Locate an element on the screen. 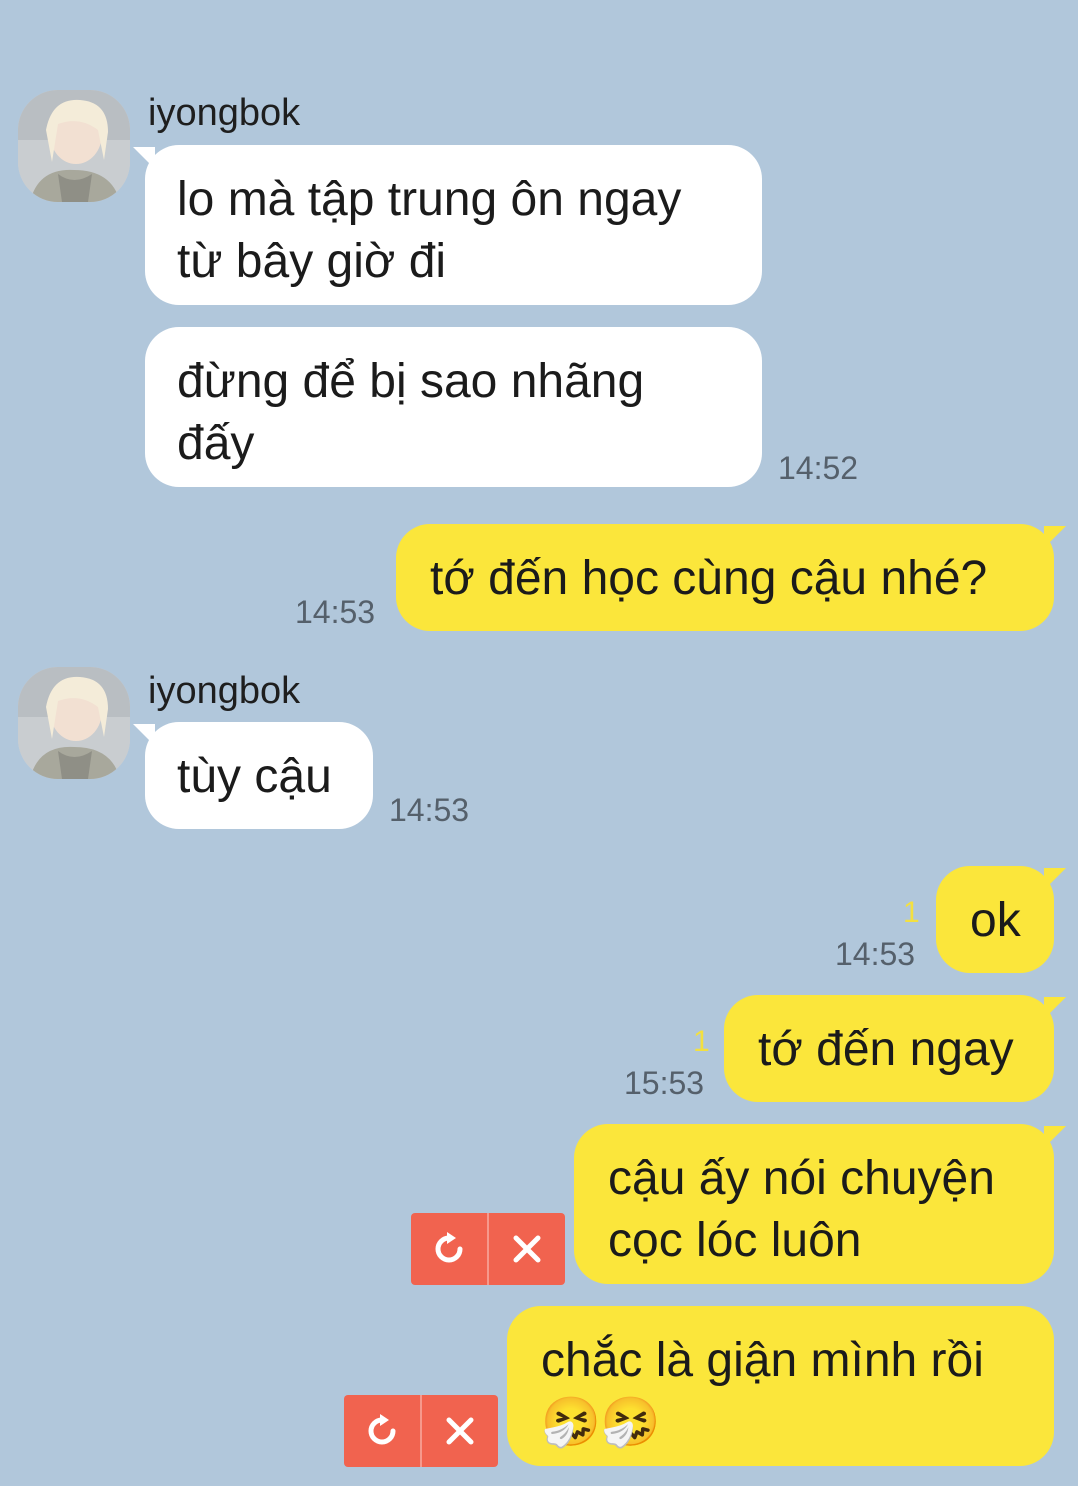  message-text: lo mà tập trung ôn ngay is located at coordinates (429, 199).